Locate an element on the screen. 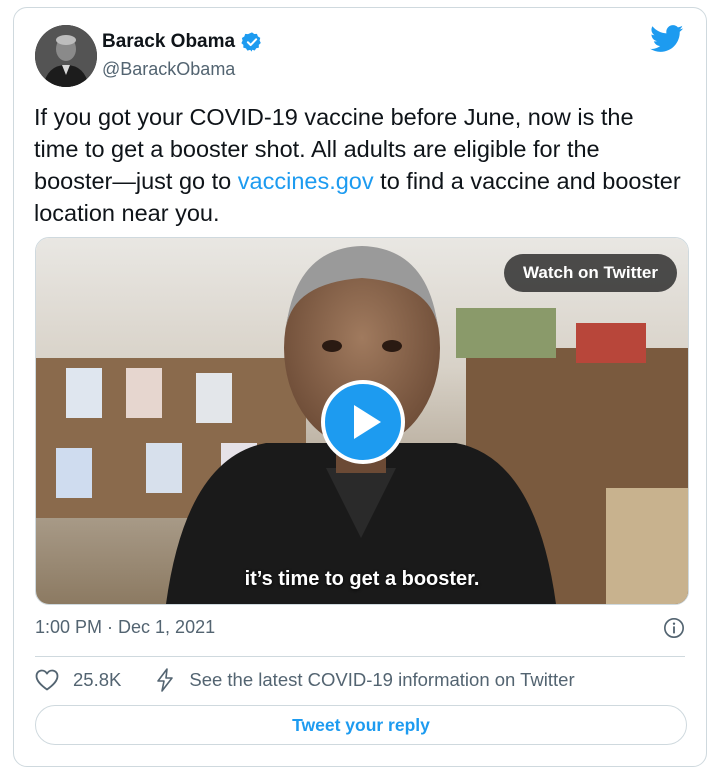 This screenshot has height=783, width=720. heart-icon is located at coordinates (47, 680).